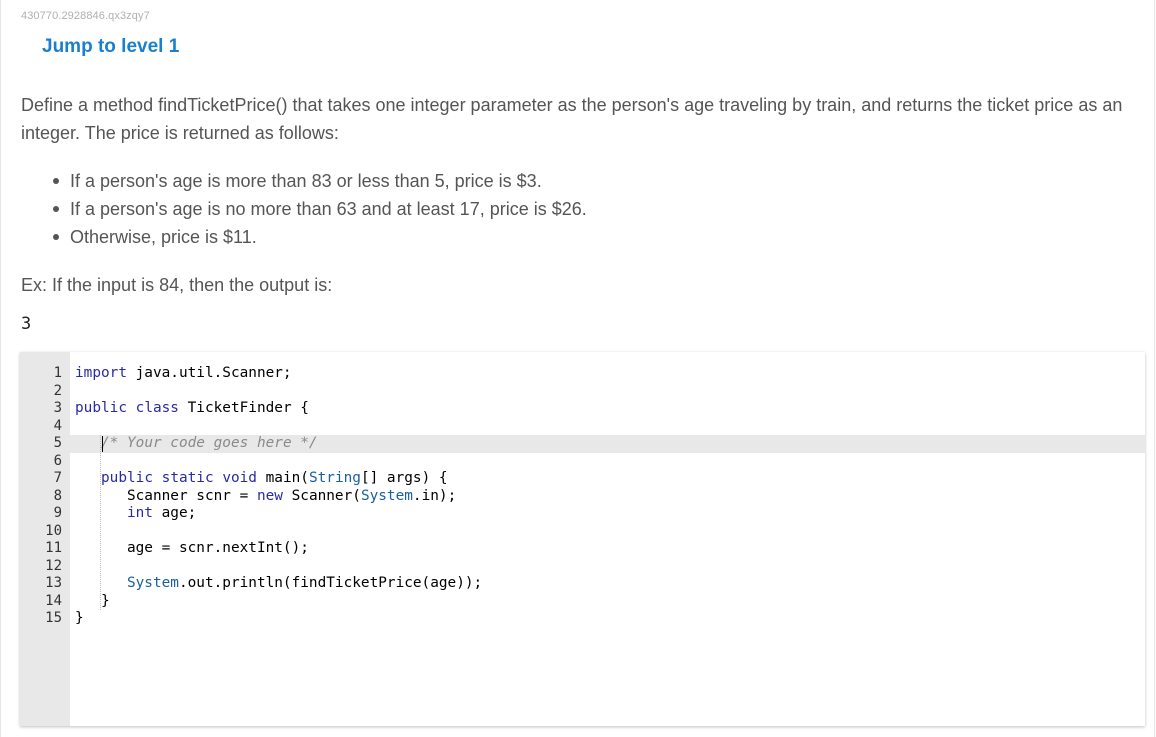 The height and width of the screenshot is (737, 1156). Describe the element at coordinates (57, 390) in the screenshot. I see `line-number: 2` at that location.